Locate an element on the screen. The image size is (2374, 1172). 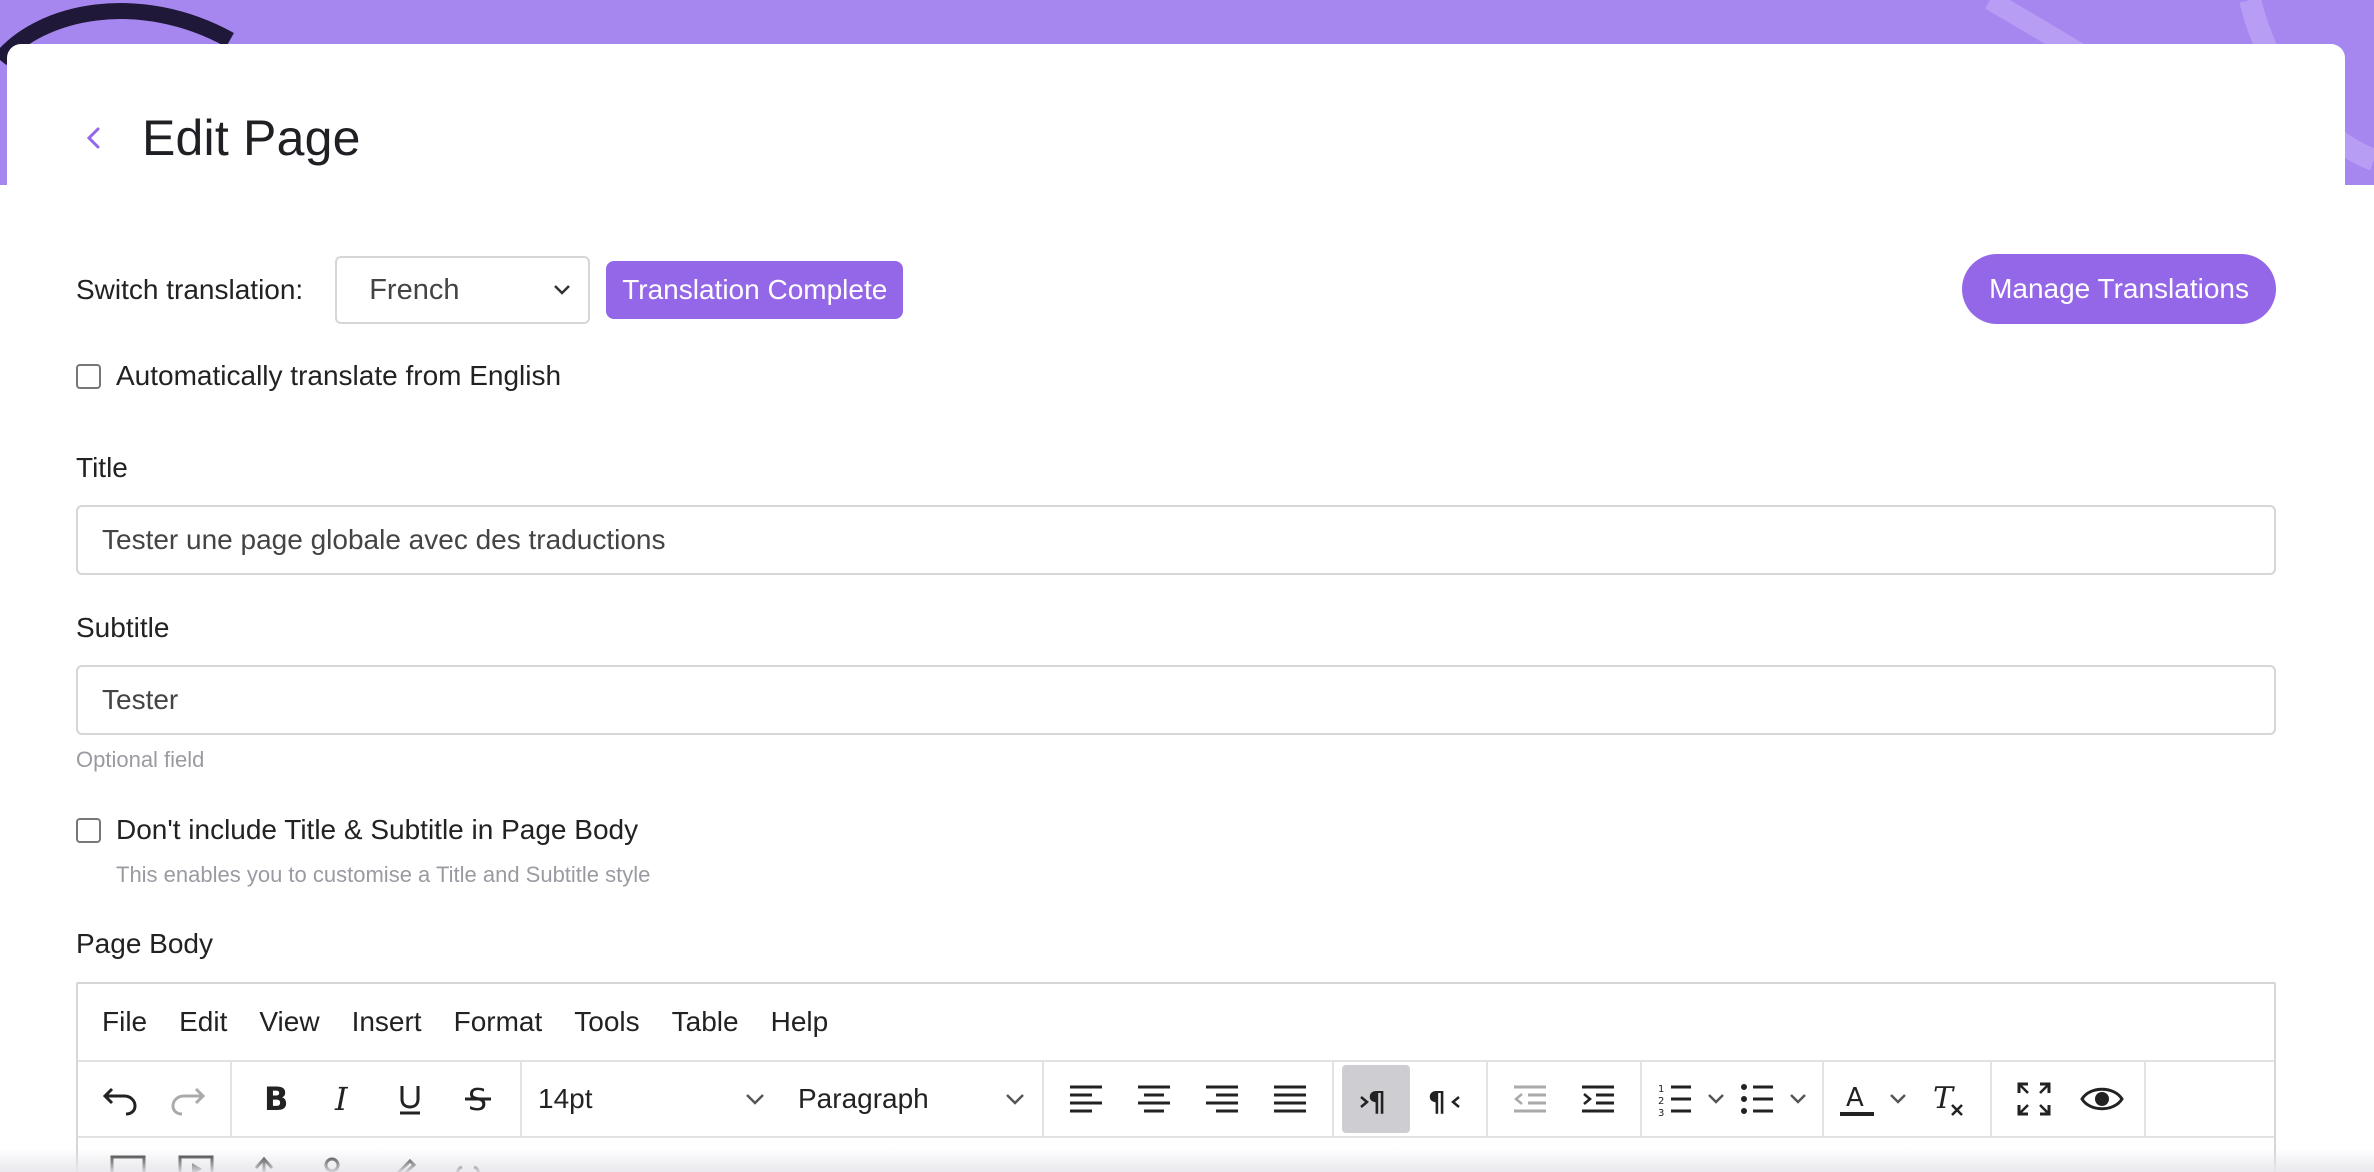
align-justify-icon is located at coordinates (1290, 1099).